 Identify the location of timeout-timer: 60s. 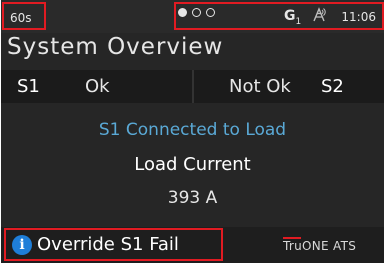
(24, 16).